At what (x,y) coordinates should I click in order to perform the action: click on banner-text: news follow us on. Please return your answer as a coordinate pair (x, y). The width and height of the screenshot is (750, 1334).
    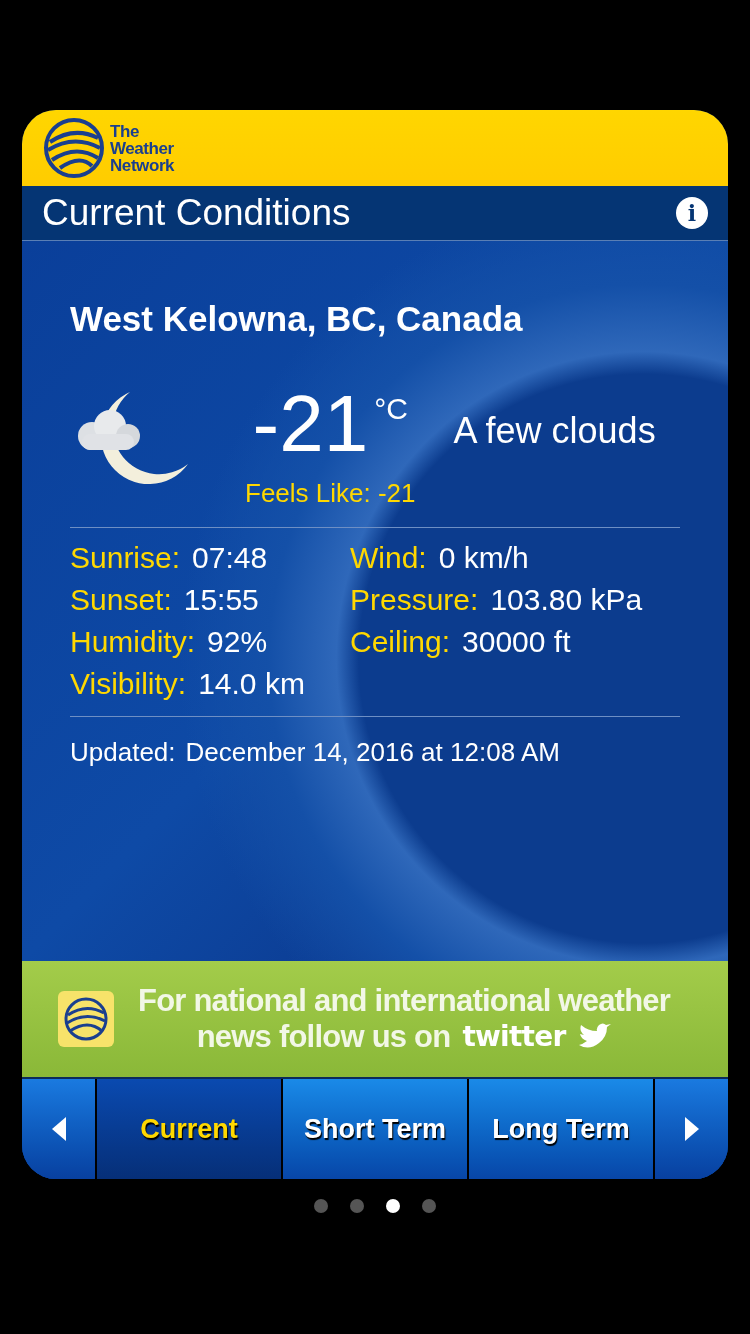
    Looking at the image, I should click on (323, 1037).